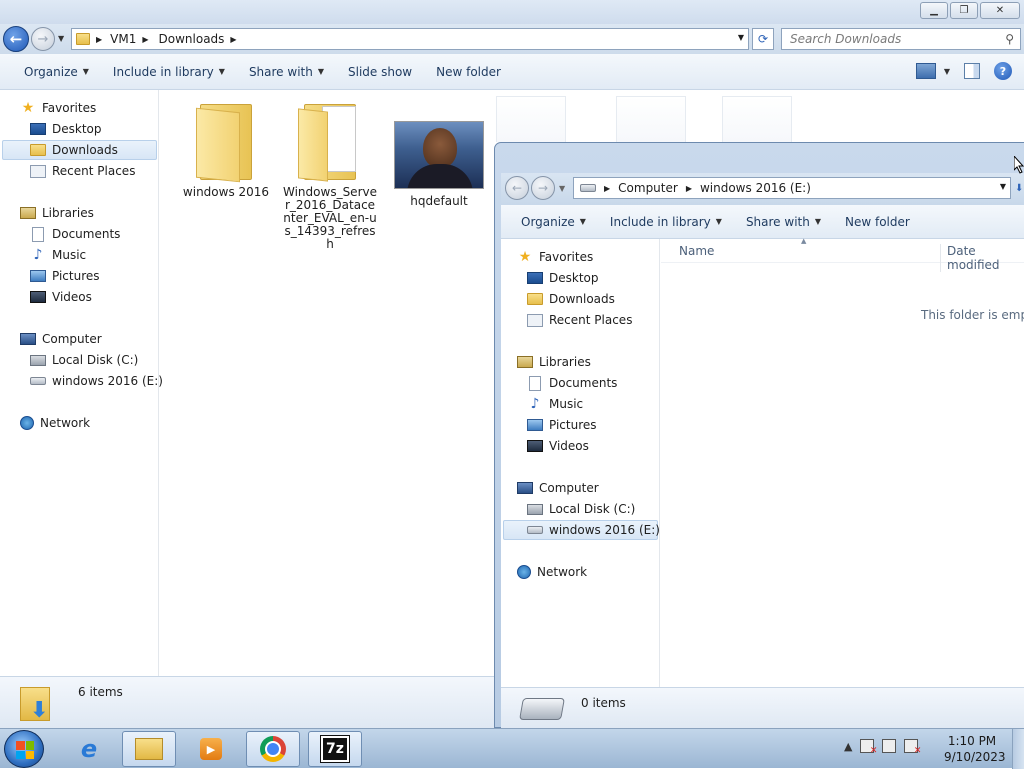  Describe the element at coordinates (696, 251) in the screenshot. I see `column-header-name: Name` at that location.